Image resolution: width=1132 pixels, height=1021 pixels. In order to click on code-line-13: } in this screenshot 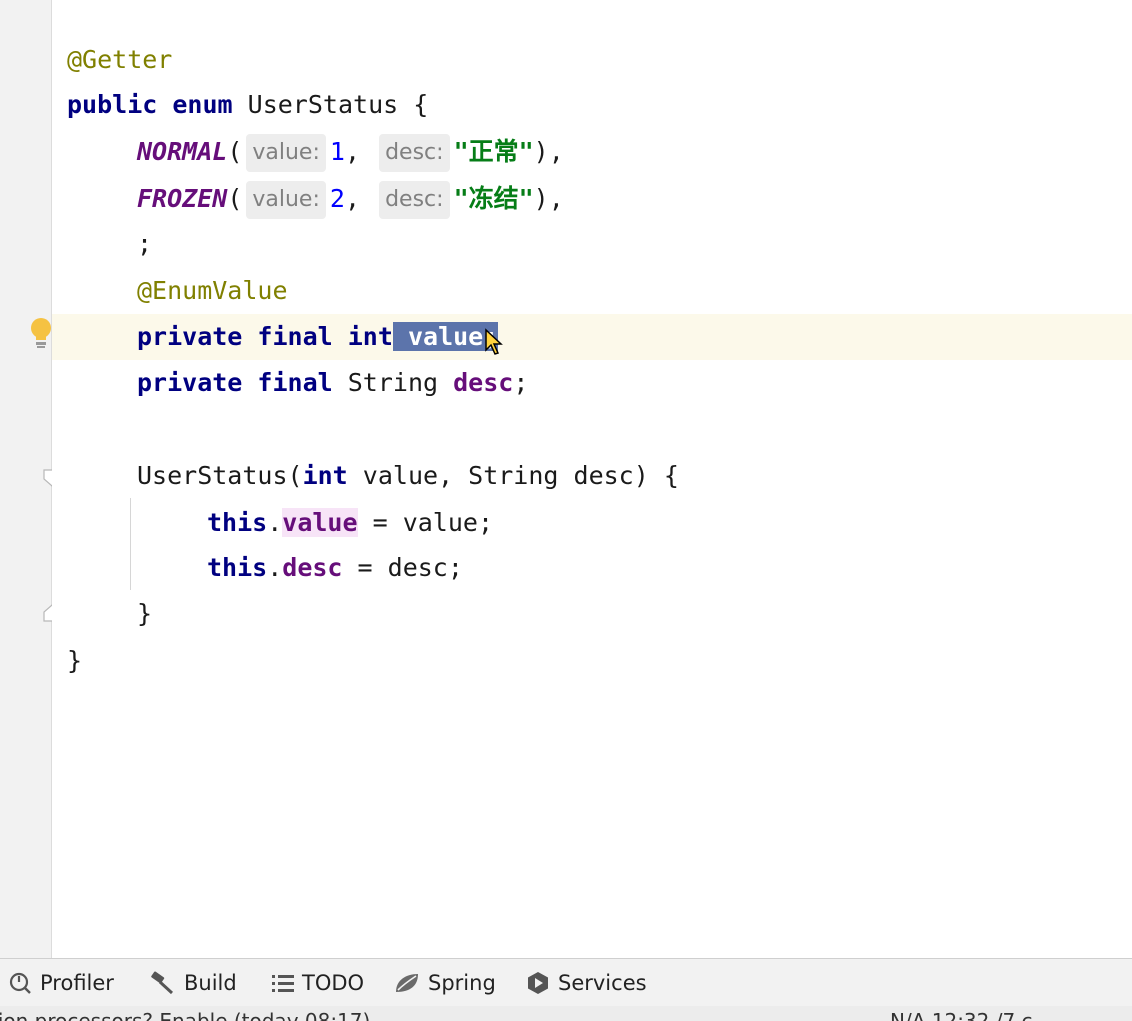, I will do `click(592, 614)`.